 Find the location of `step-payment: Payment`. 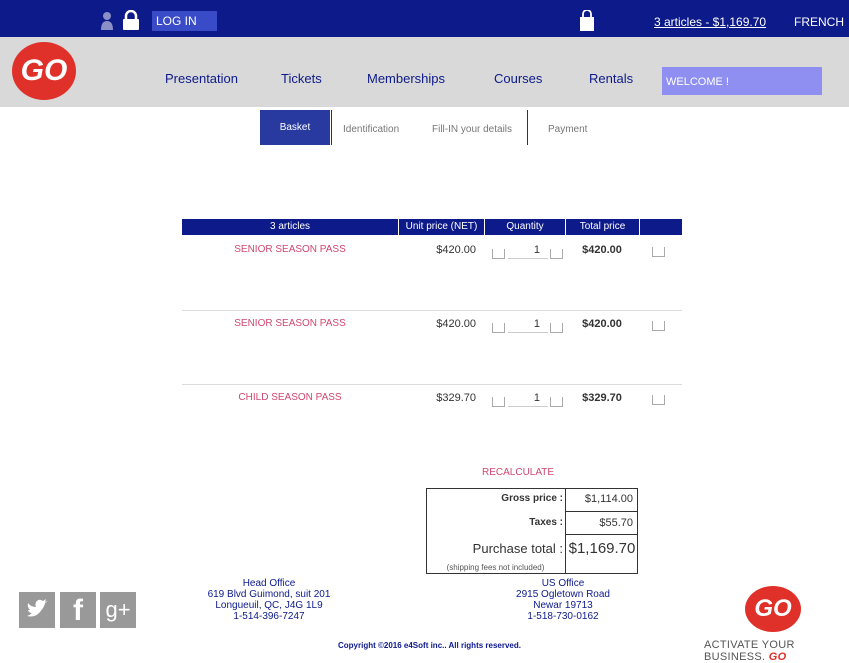

step-payment: Payment is located at coordinates (567, 129).